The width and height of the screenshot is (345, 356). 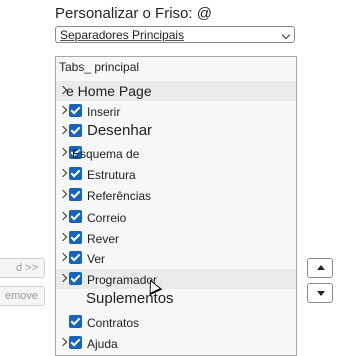 What do you see at coordinates (176, 111) in the screenshot?
I see `tree-item-inserir: Inserir` at bounding box center [176, 111].